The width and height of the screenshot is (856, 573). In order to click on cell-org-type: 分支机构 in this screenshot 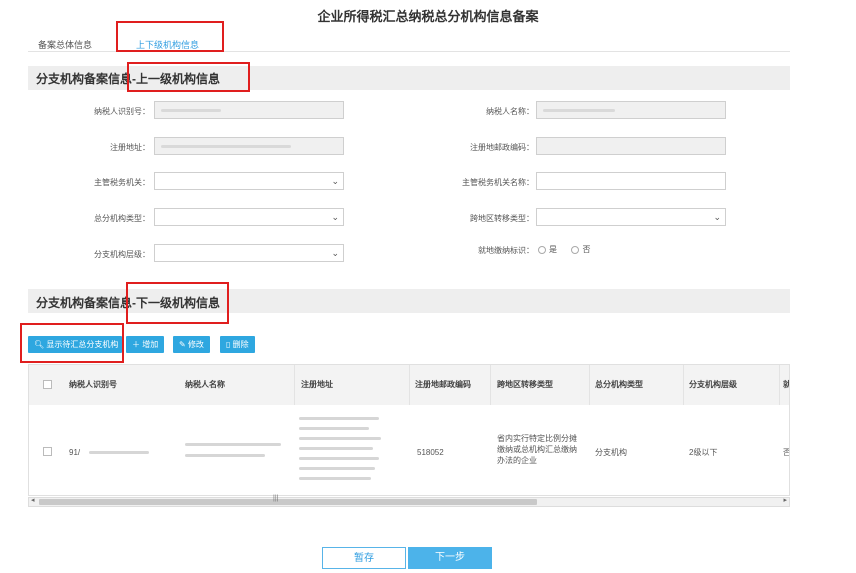, I will do `click(611, 452)`.